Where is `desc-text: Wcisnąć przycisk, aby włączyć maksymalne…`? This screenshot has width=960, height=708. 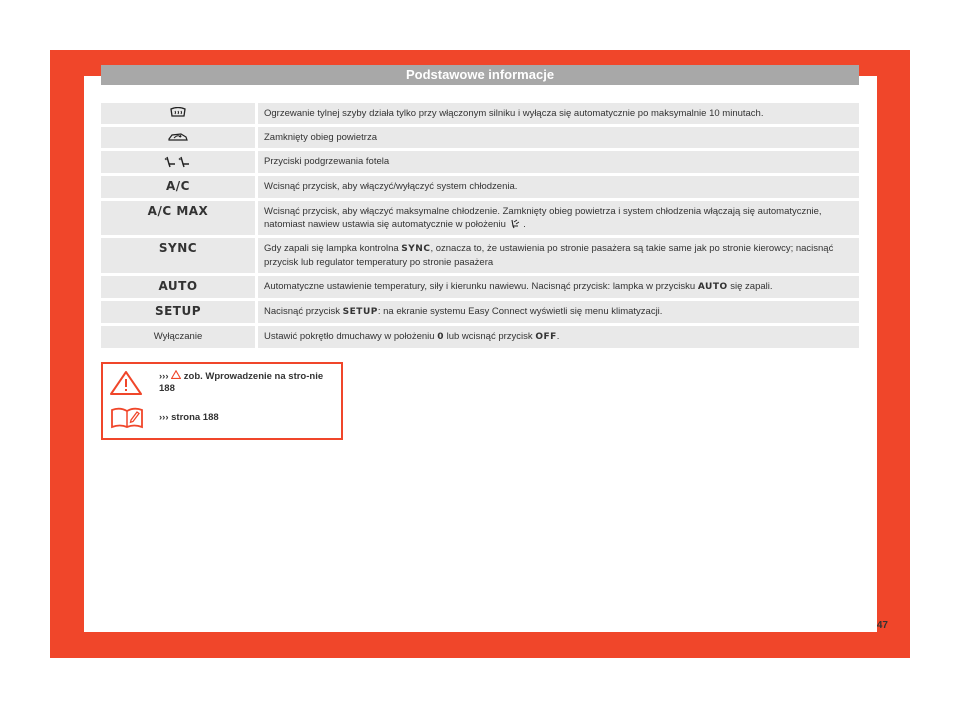
desc-text: Wcisnąć przycisk, aby włączyć maksymalne… is located at coordinates (543, 218).